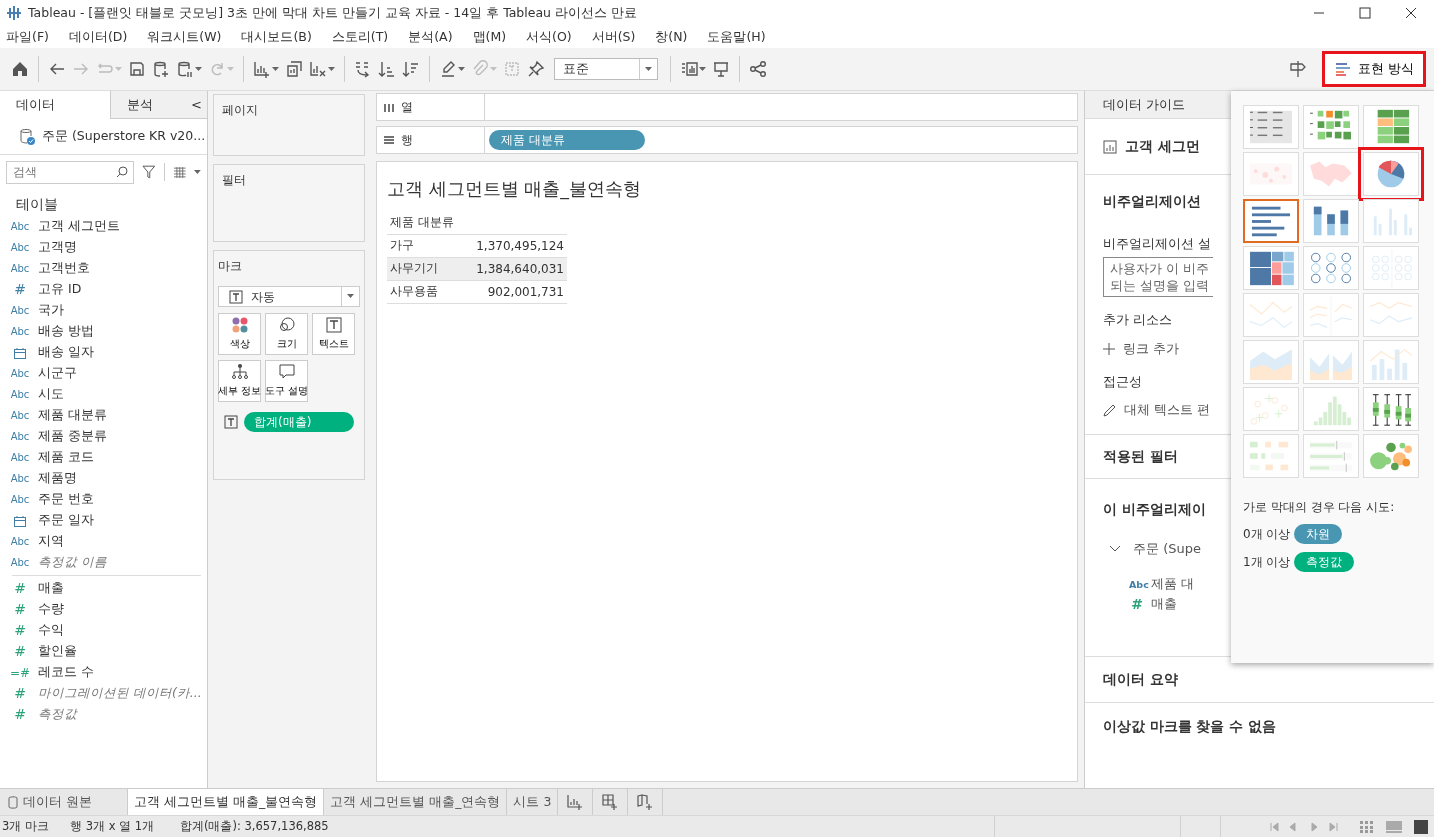  What do you see at coordinates (489, 37) in the screenshot?
I see `menu-item: 맵(M)` at bounding box center [489, 37].